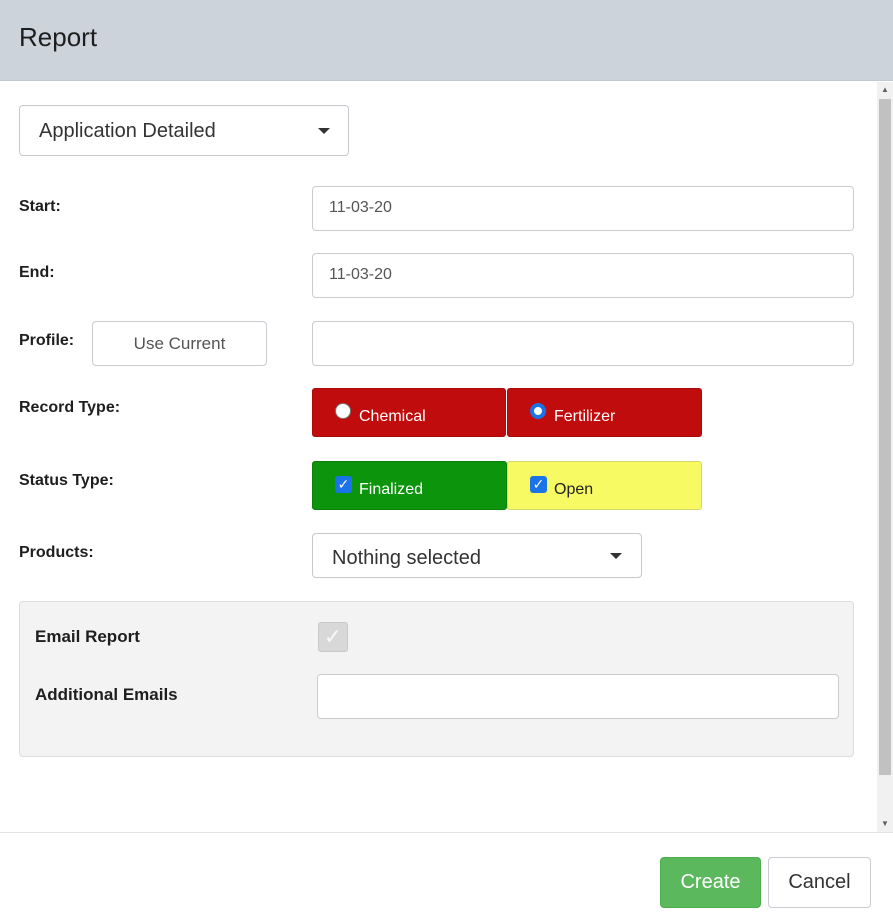 This screenshot has height=920, width=893. Describe the element at coordinates (583, 275) in the screenshot. I see `end-date-field: 11-03-20` at that location.